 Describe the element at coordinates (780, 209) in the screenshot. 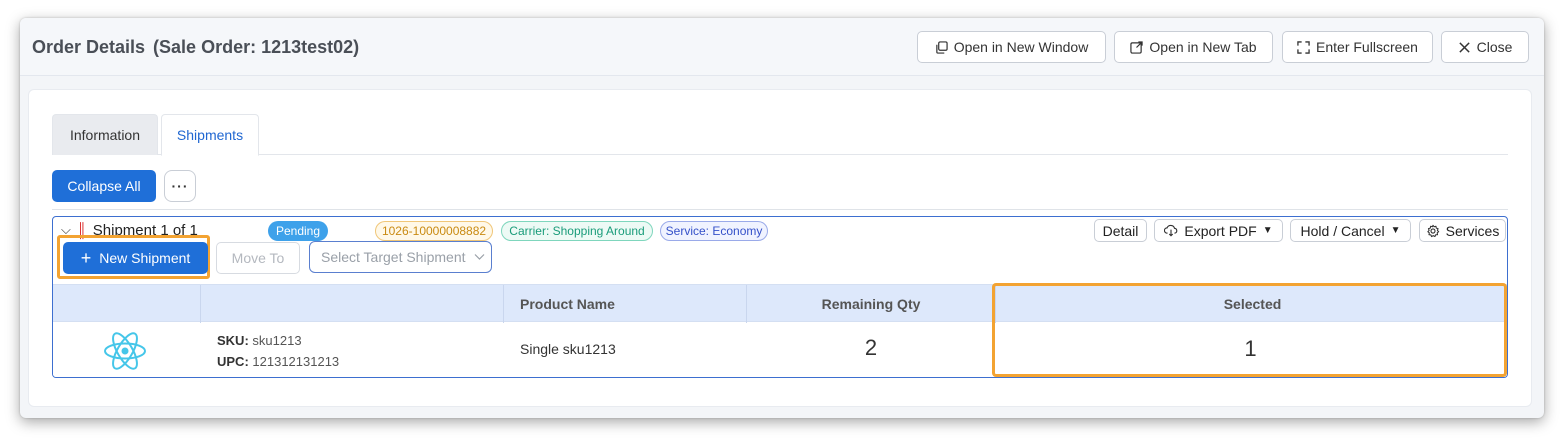

I see `divider` at that location.